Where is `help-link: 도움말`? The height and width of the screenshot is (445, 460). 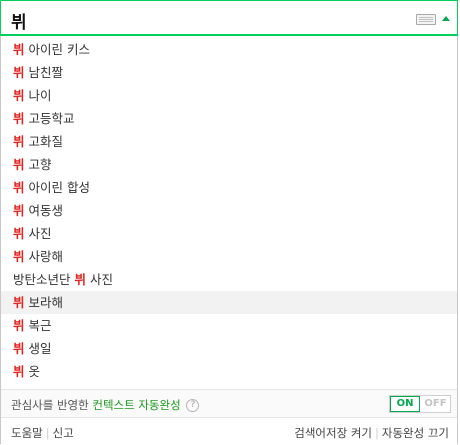 help-link: 도움말 is located at coordinates (27, 433).